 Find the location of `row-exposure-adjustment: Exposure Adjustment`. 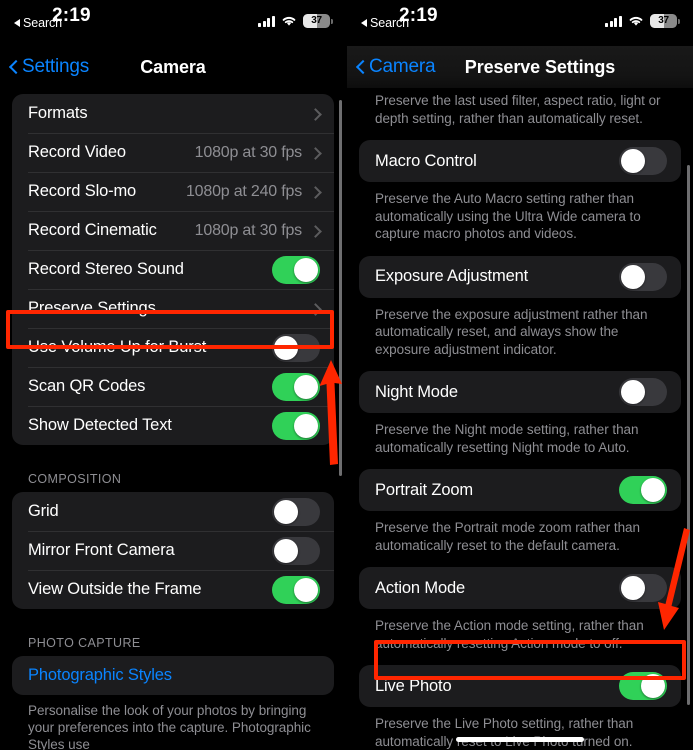

row-exposure-adjustment: Exposure Adjustment is located at coordinates (520, 277).